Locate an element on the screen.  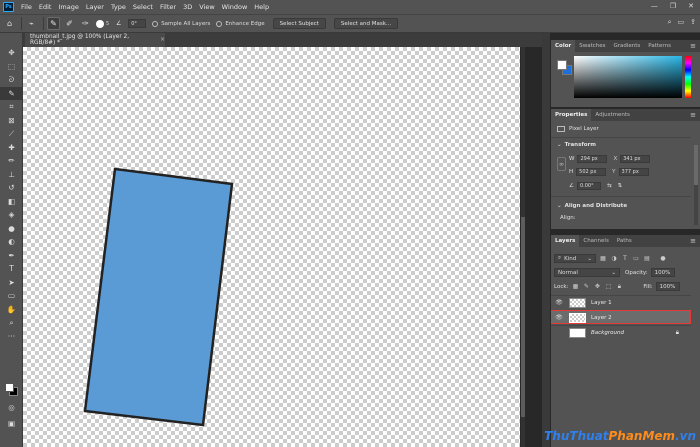
filter-adjustment-icon: ◑ is located at coordinates (614, 259).